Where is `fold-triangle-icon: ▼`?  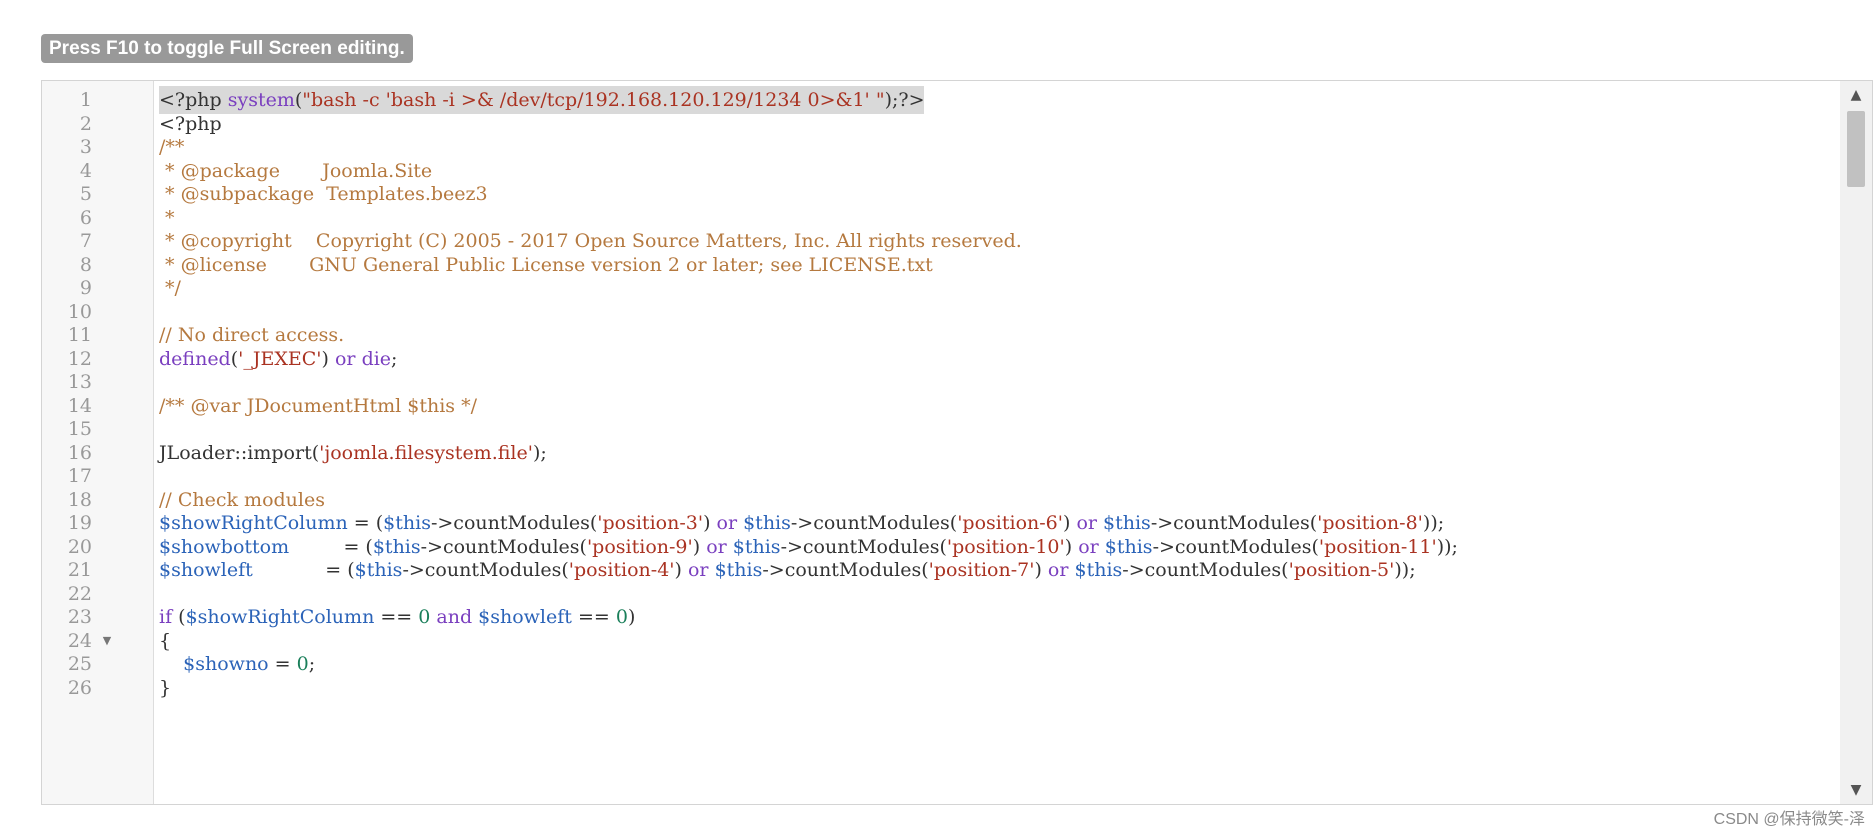
fold-triangle-icon: ▼ is located at coordinates (107, 641).